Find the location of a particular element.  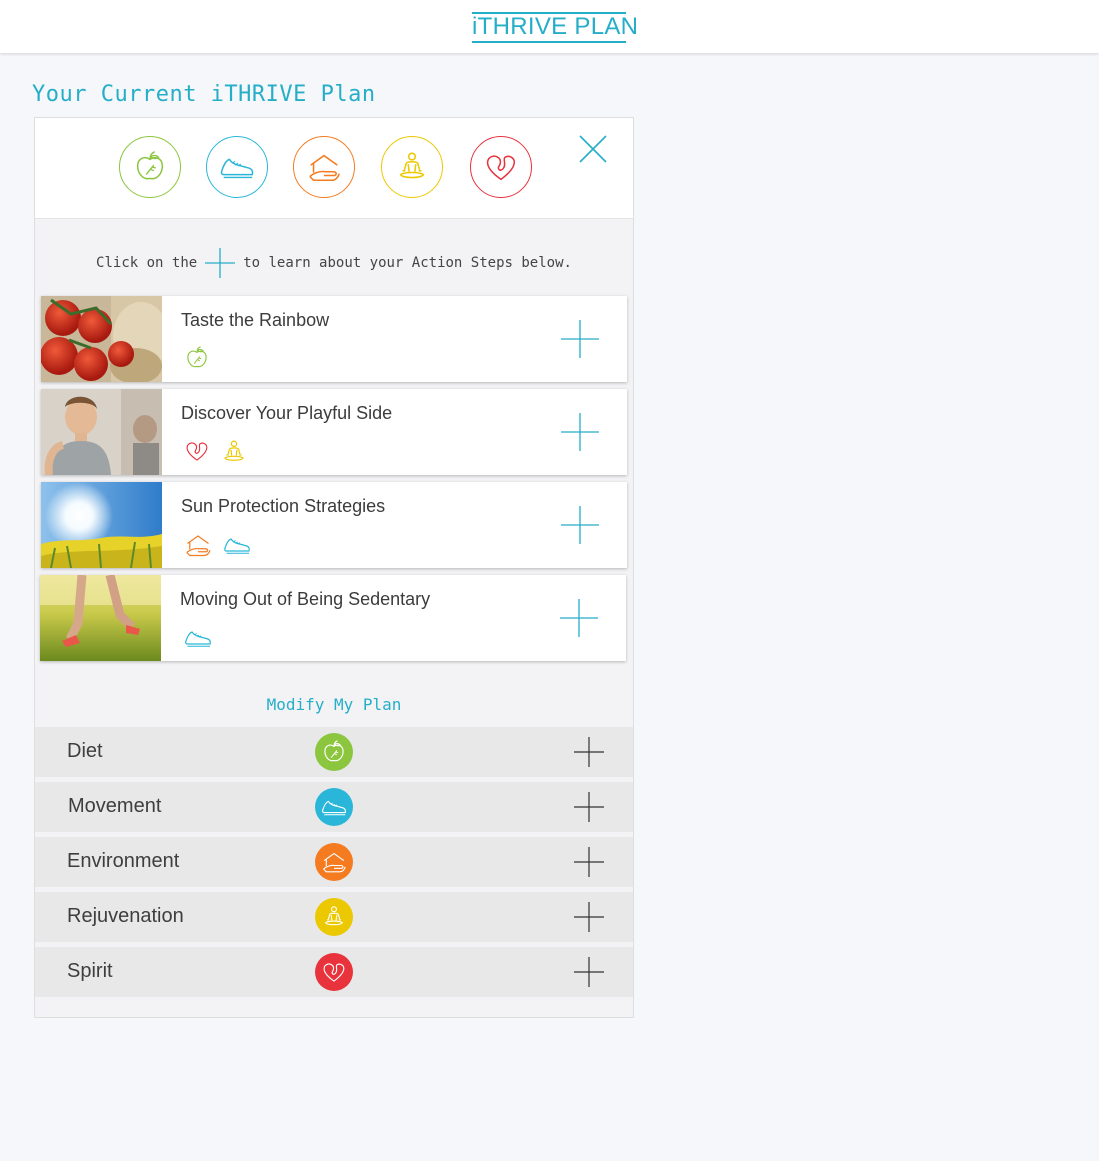

sun-flowers-image is located at coordinates (101, 525).